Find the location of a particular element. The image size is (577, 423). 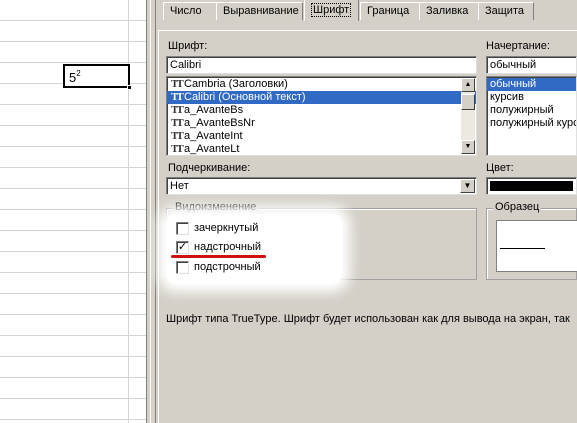

red-annotation-underline is located at coordinates (218, 256).